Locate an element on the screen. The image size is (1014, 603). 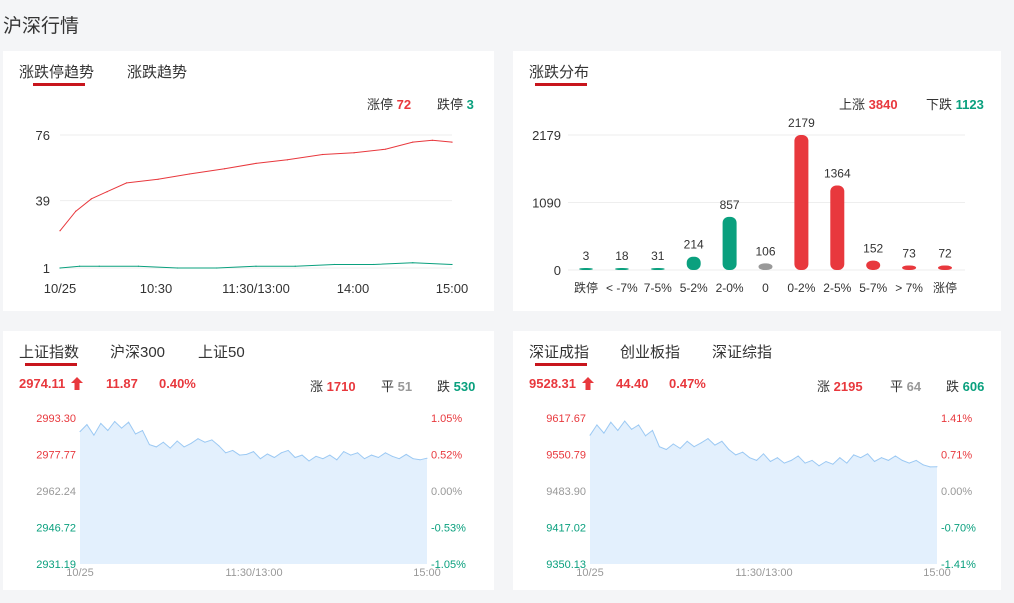
y-tick-label: 76 is located at coordinates (43, 135).